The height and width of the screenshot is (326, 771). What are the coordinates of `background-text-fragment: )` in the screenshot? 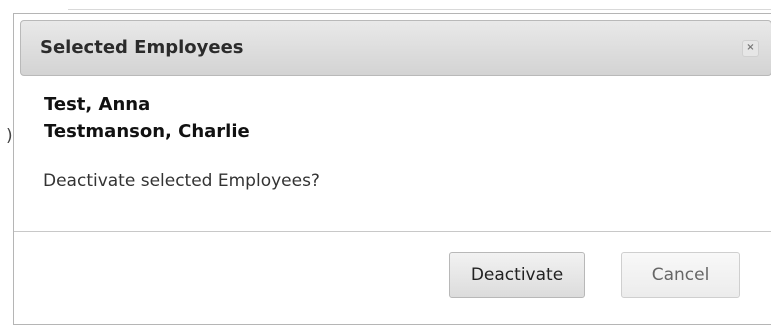 It's located at (9, 136).